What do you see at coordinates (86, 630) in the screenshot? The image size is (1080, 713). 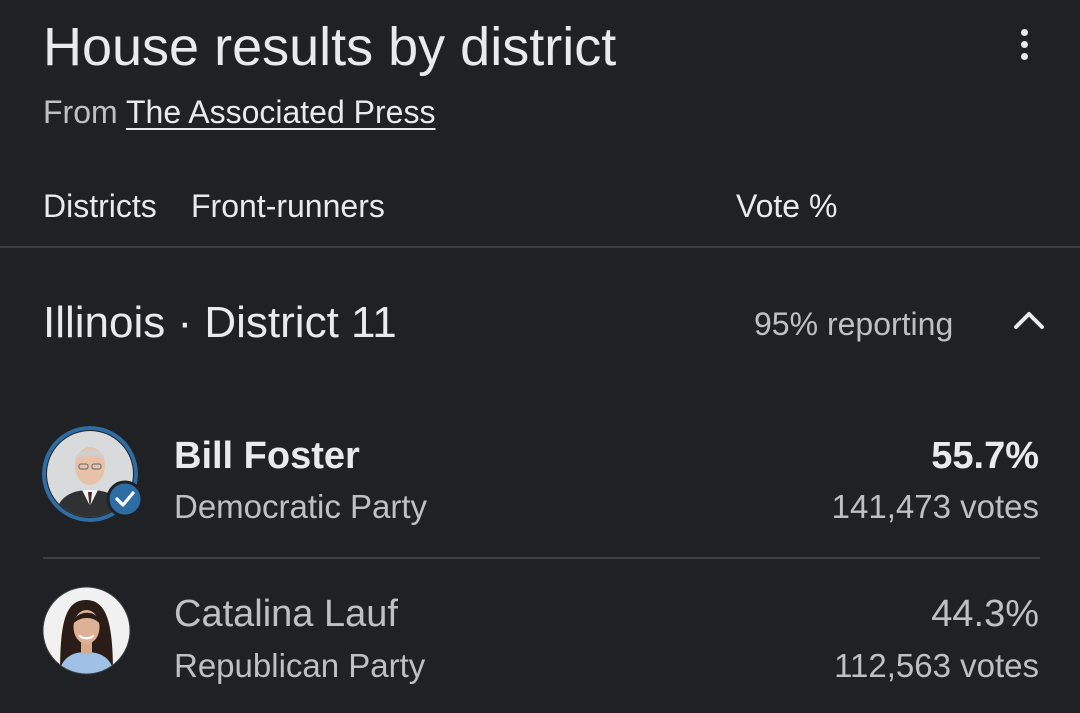 I see `candidate-avatar-catalina-lauf` at bounding box center [86, 630].